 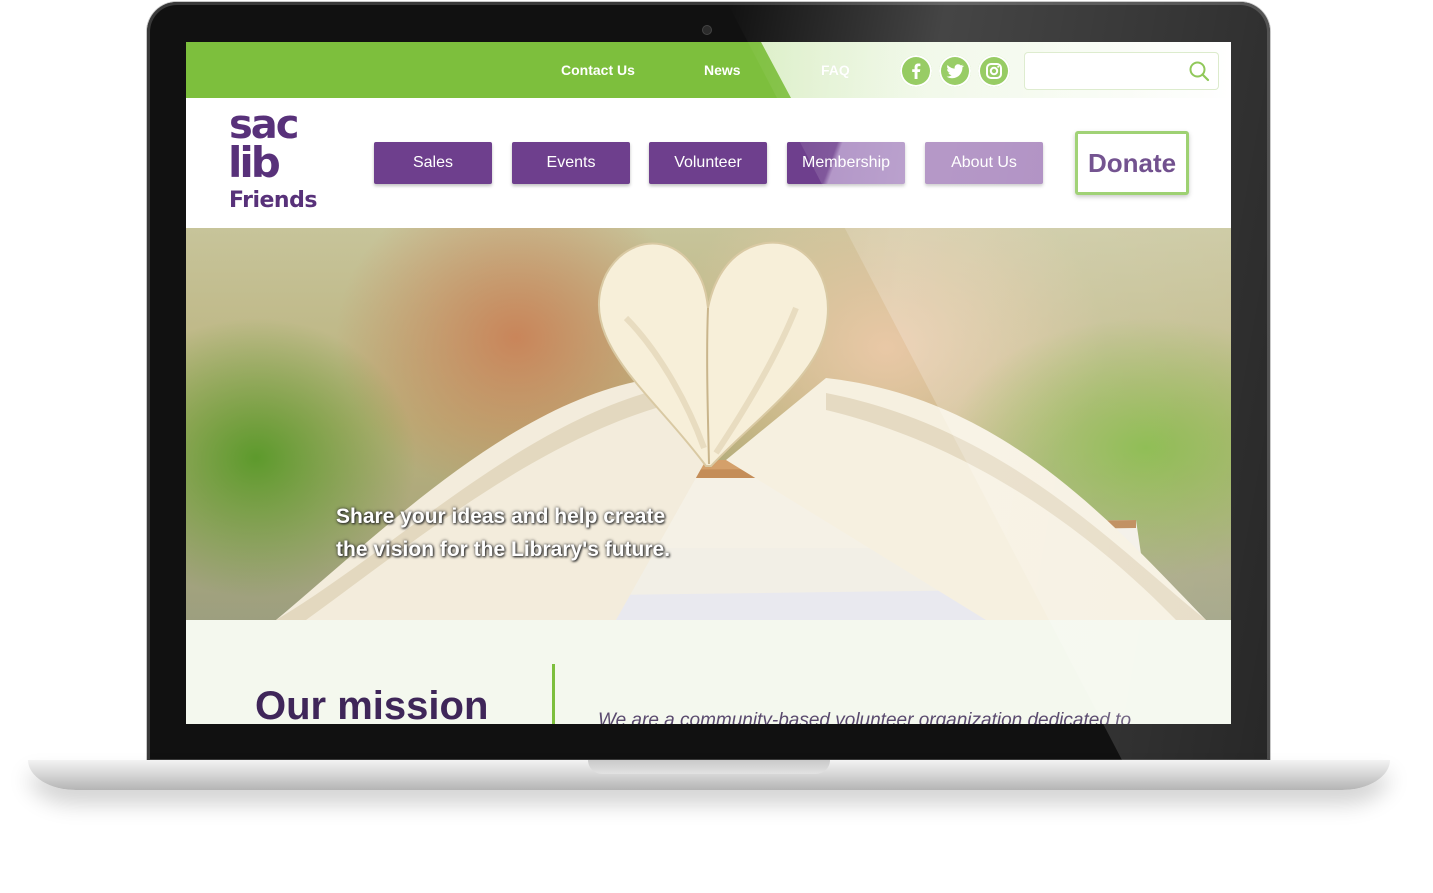 What do you see at coordinates (1132, 163) in the screenshot?
I see `donate-button: Donate` at bounding box center [1132, 163].